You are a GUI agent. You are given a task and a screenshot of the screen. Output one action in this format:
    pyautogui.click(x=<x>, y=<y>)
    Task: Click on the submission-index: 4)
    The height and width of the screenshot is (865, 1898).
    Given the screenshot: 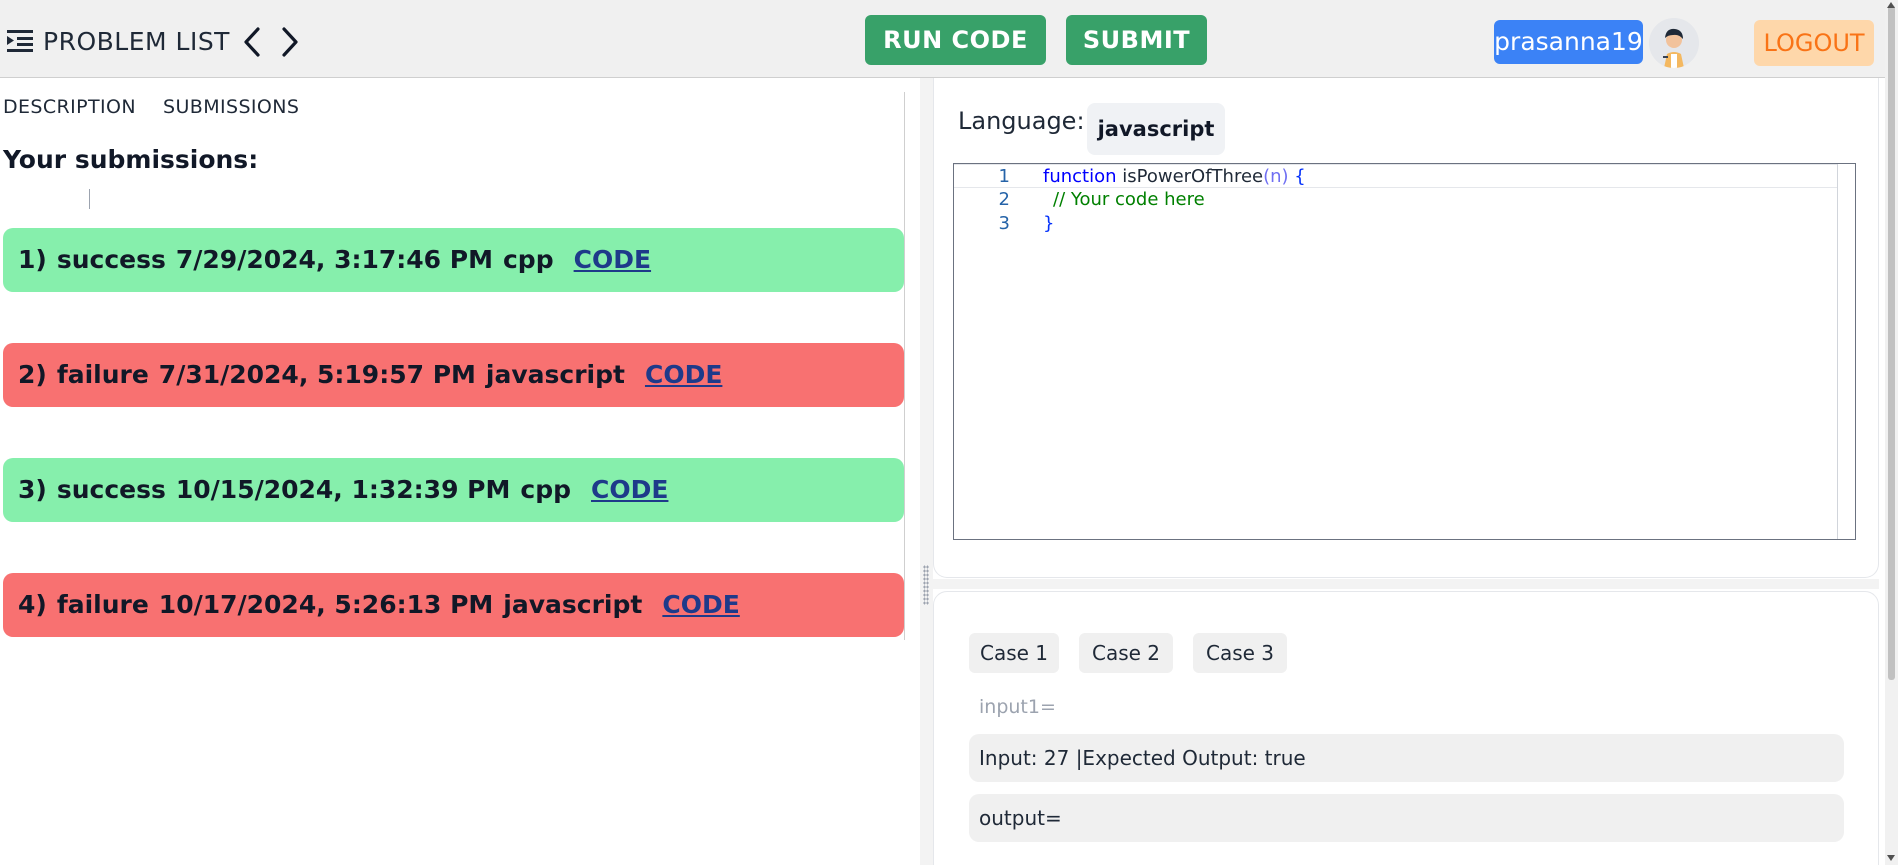 What is the action you would take?
    pyautogui.click(x=32, y=604)
    